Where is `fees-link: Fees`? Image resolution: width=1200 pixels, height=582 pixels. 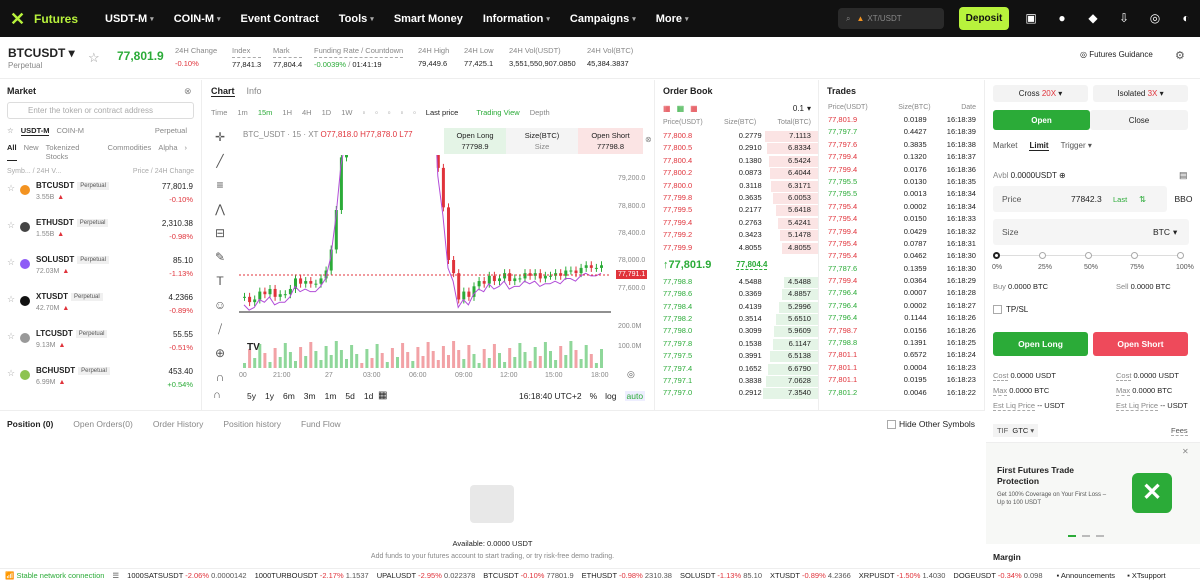
fees-link: Fees is located at coordinates (1179, 431).